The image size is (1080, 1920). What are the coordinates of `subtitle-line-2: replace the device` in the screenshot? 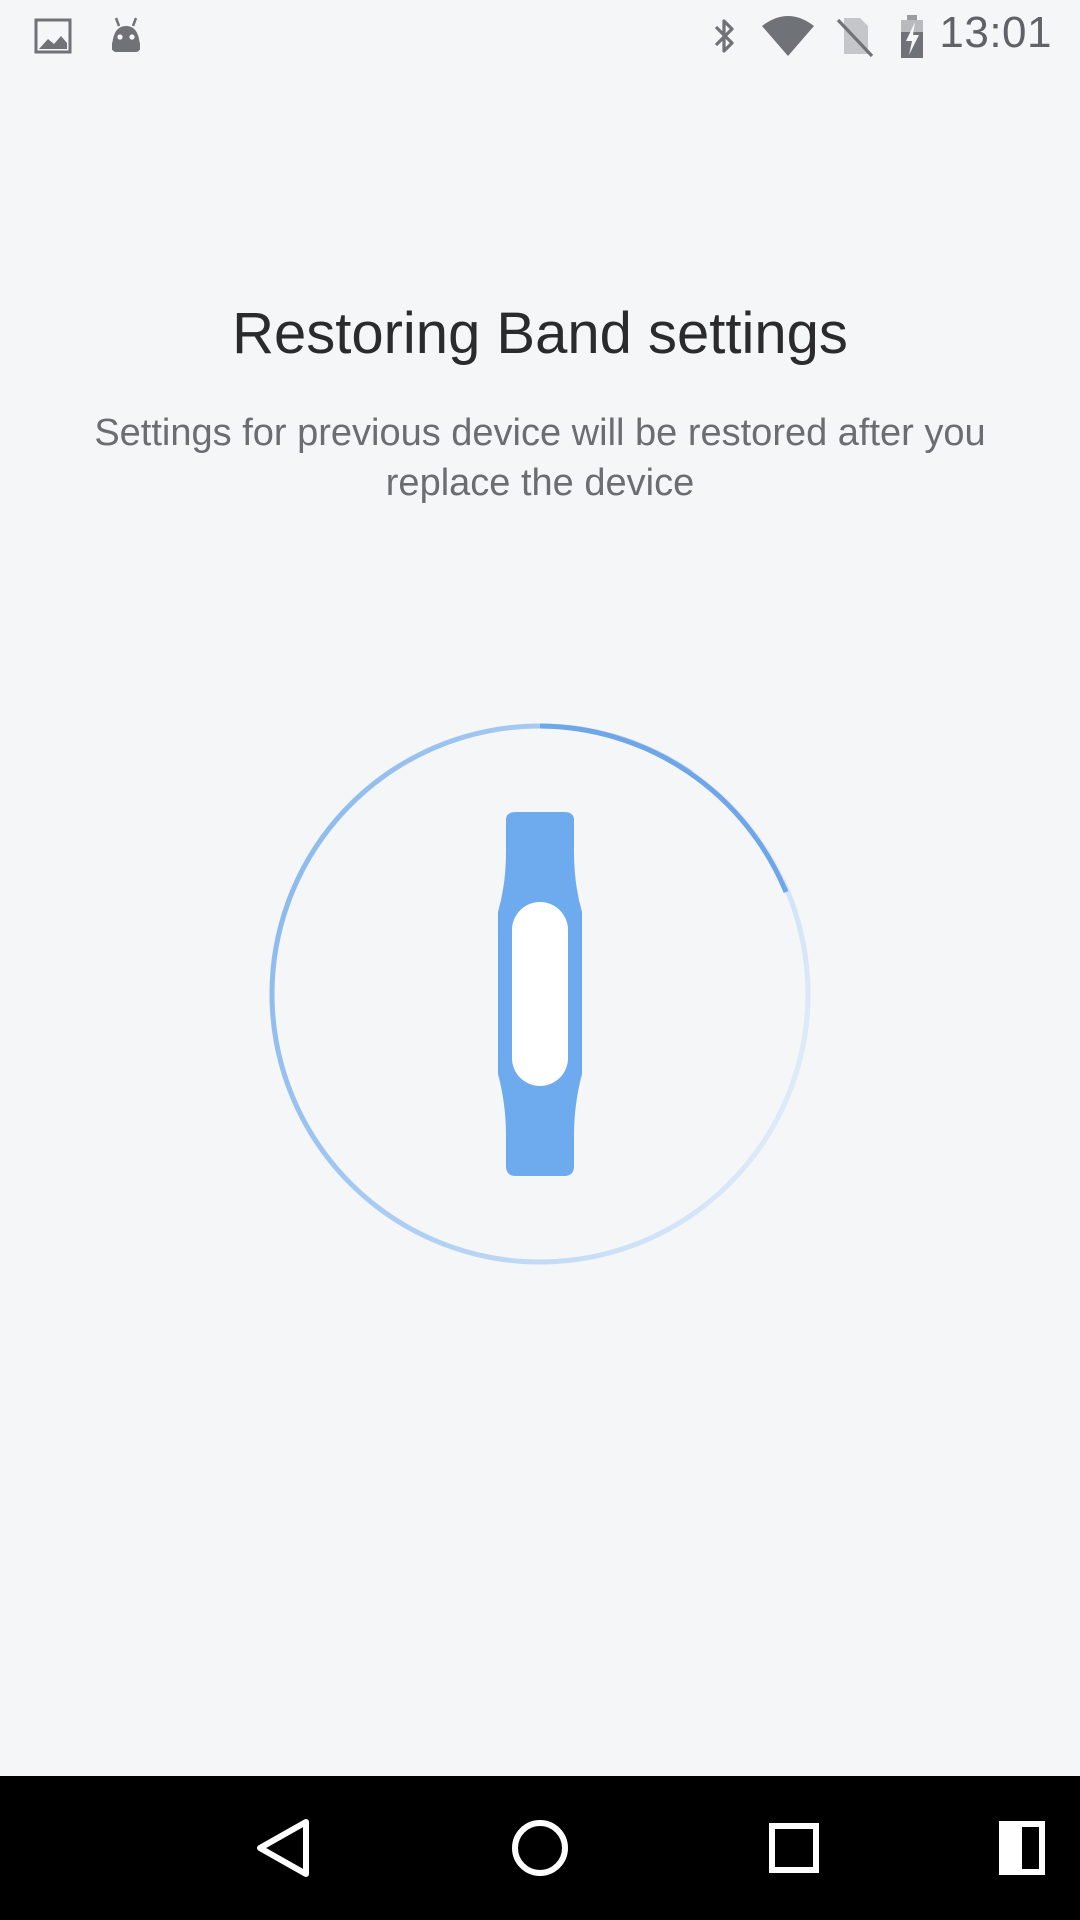 It's located at (540, 483).